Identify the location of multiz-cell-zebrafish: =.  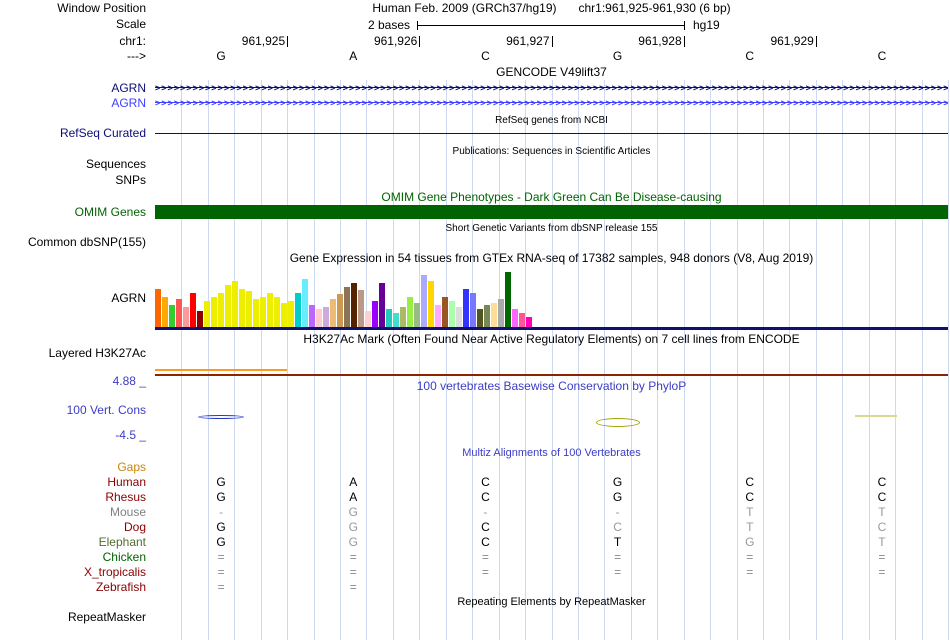
(221, 587).